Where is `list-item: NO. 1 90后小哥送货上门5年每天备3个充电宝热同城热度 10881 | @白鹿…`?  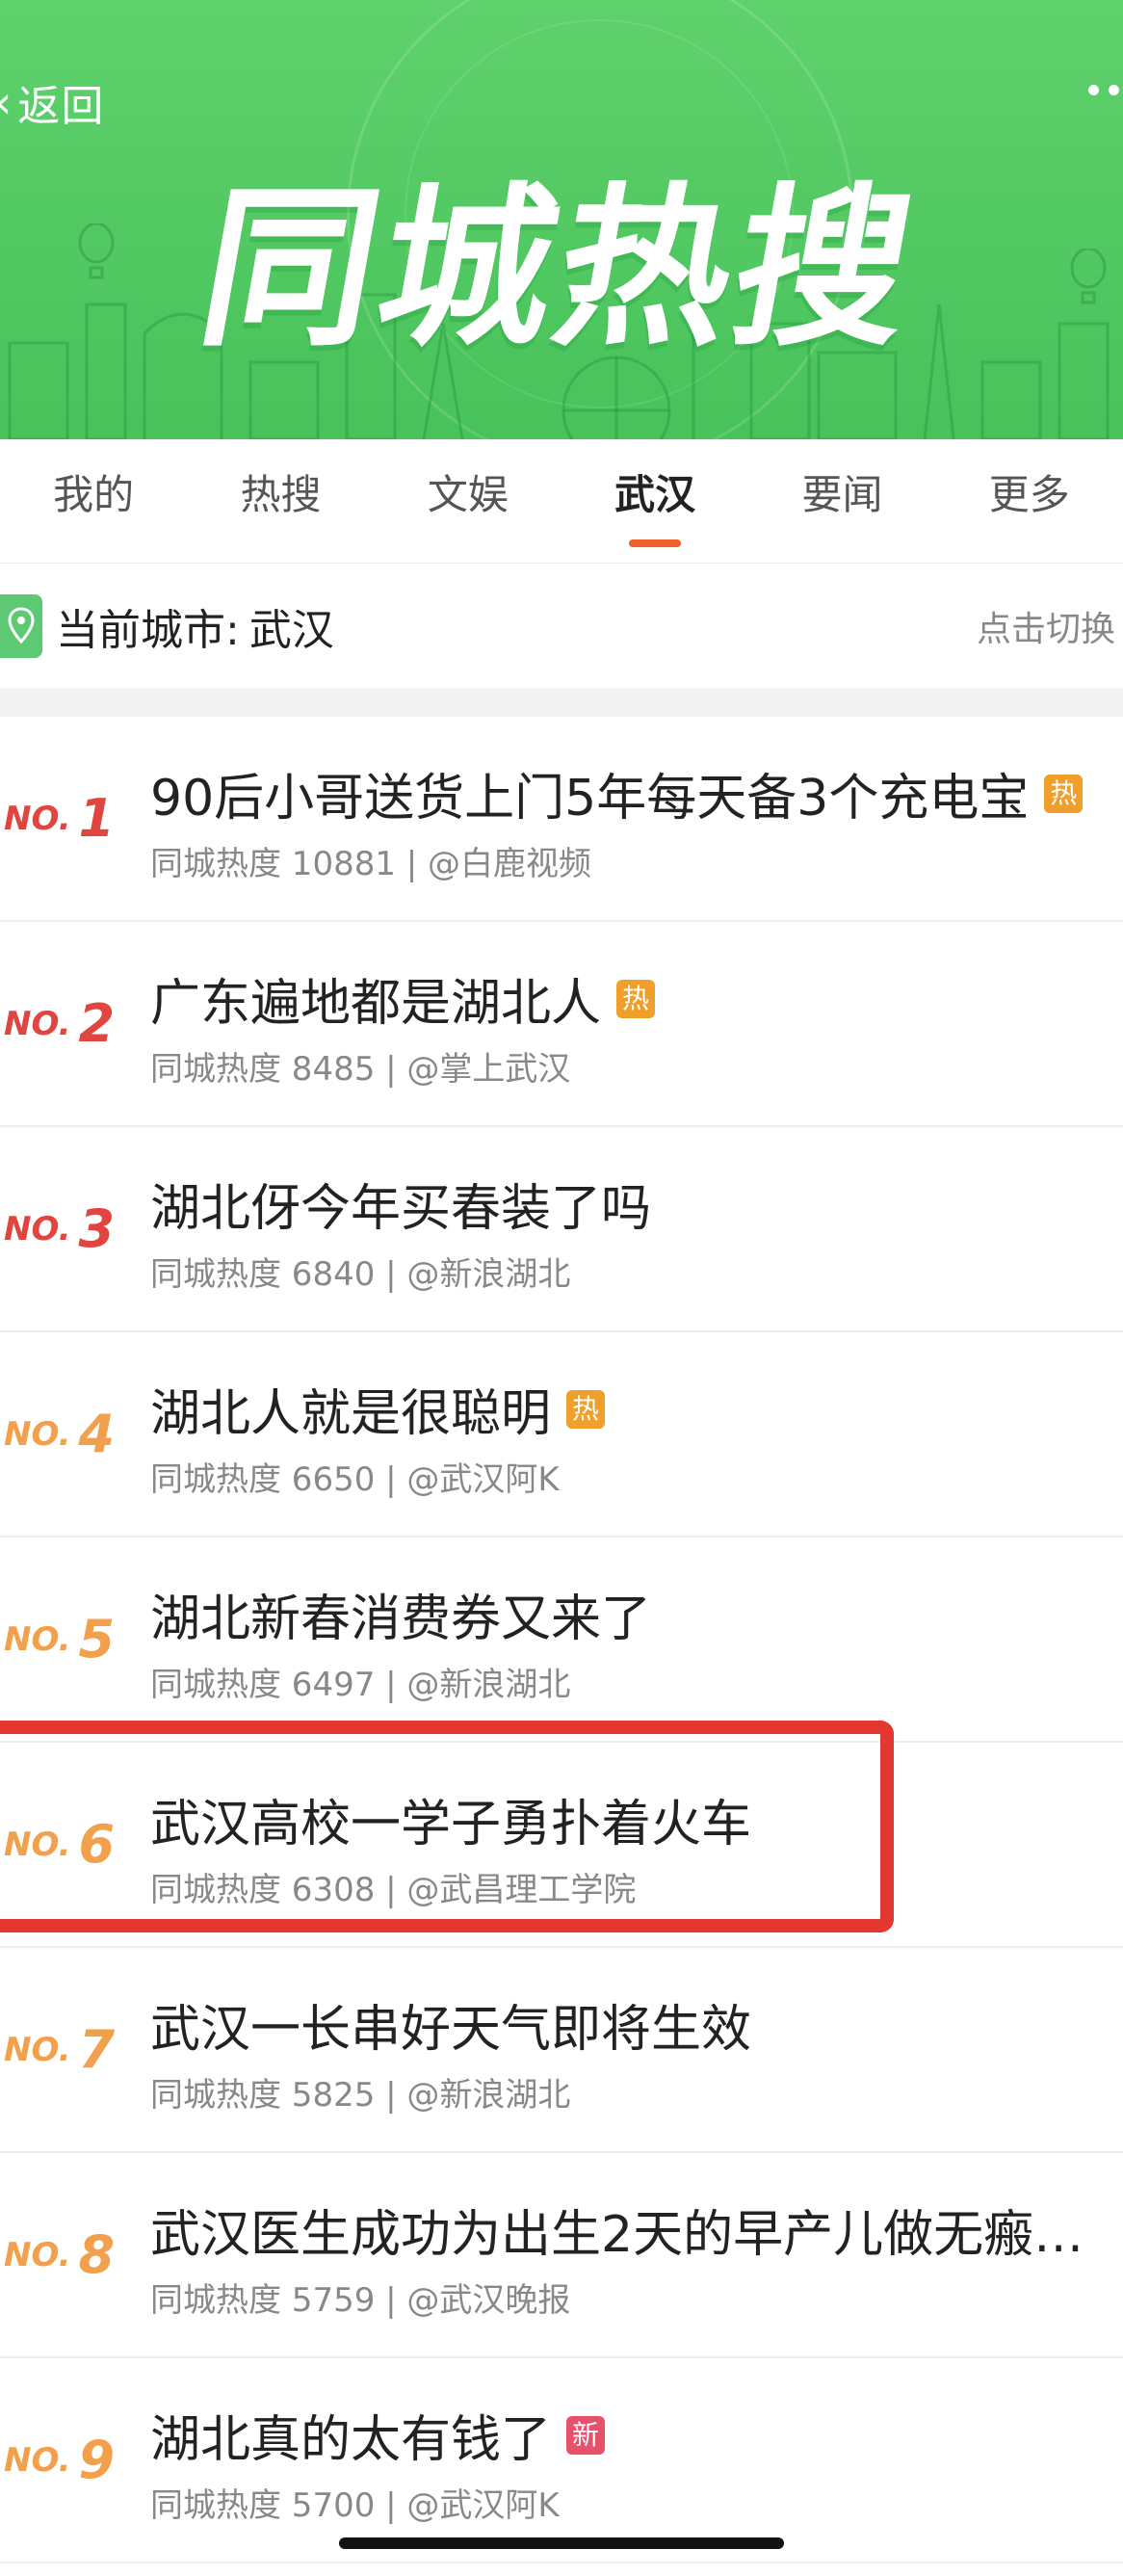
list-item: NO. 1 90后小哥送货上门5年每天备3个充电宝热同城热度 10881 | @白鹿… is located at coordinates (561, 819).